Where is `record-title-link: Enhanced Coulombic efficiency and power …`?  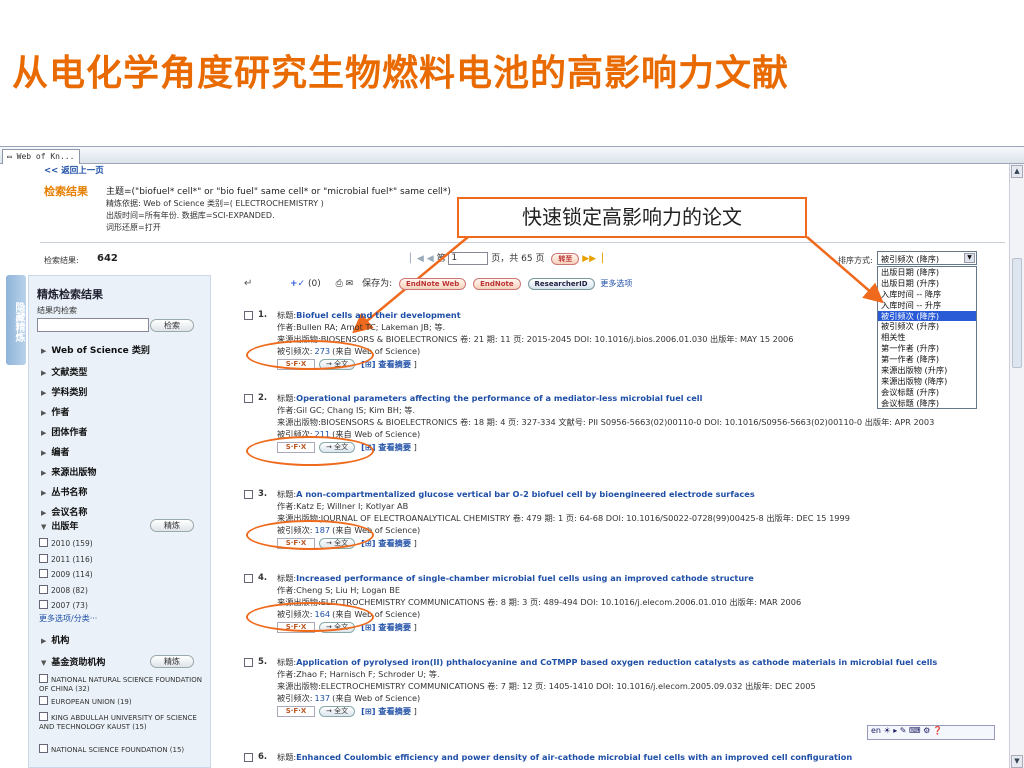 record-title-link: Enhanced Coulombic efficiency and power … is located at coordinates (574, 757).